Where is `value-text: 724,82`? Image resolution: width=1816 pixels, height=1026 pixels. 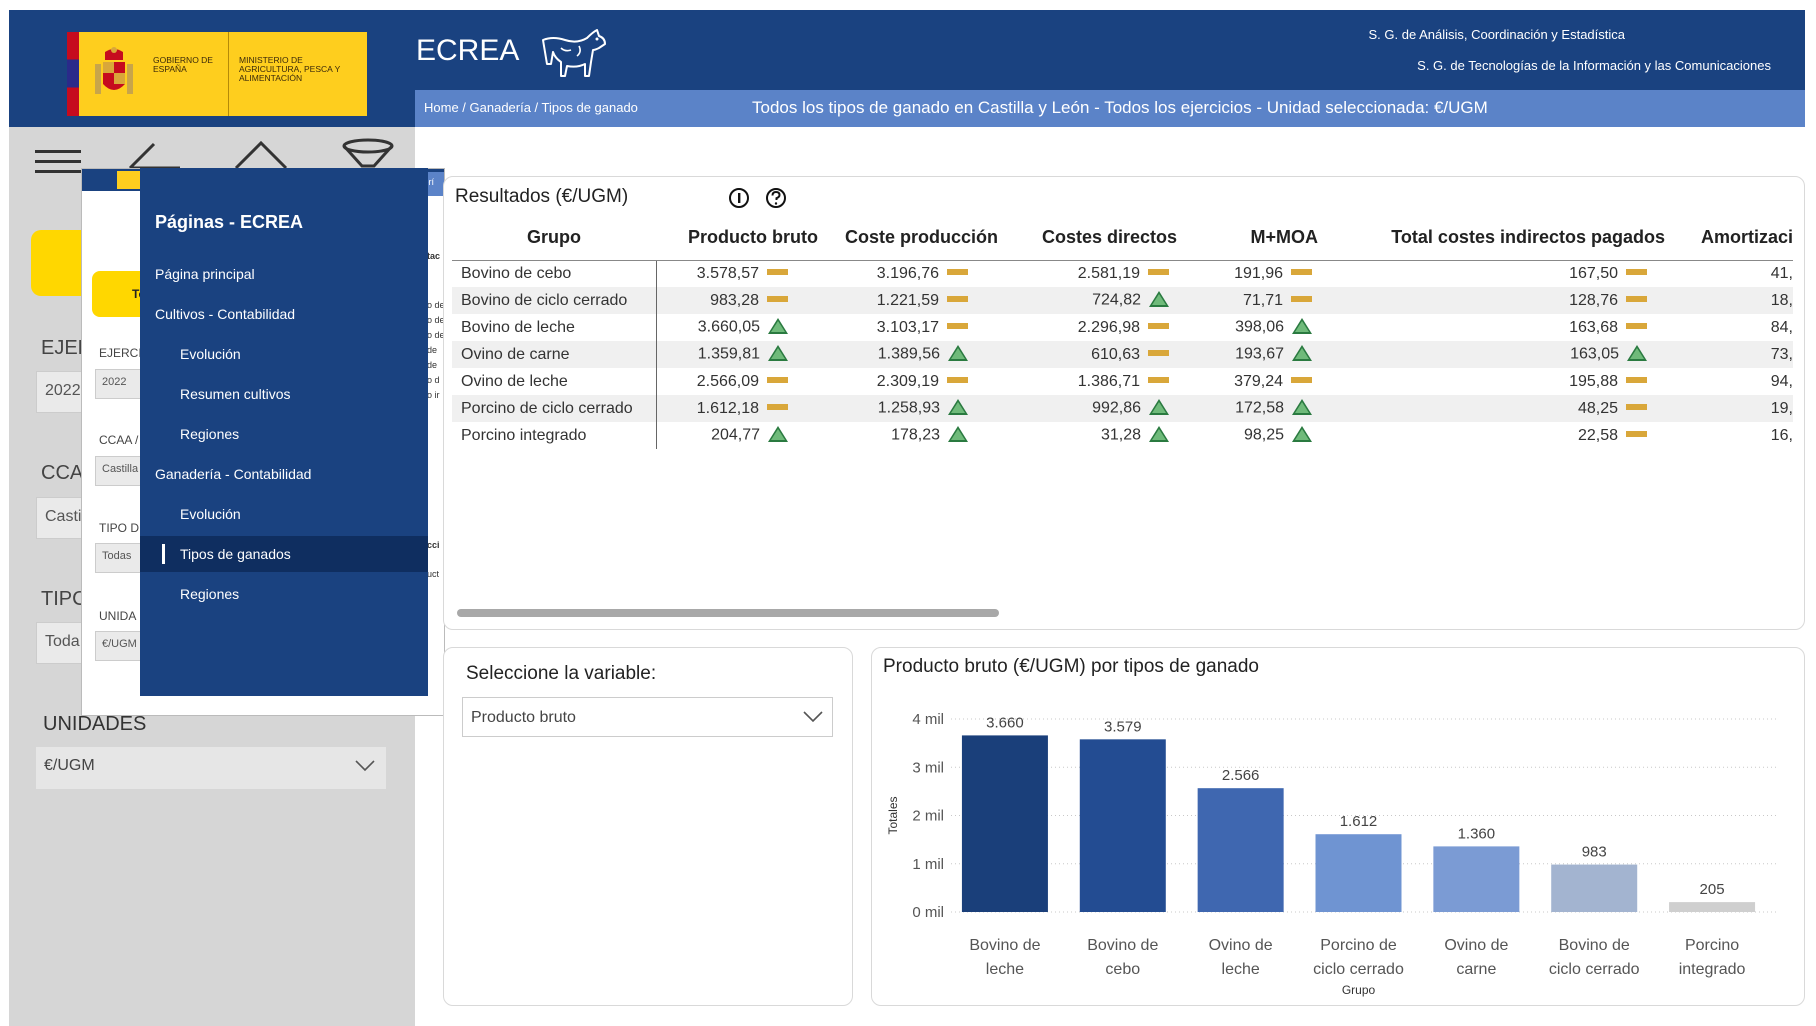
value-text: 724,82 is located at coordinates (1116, 300).